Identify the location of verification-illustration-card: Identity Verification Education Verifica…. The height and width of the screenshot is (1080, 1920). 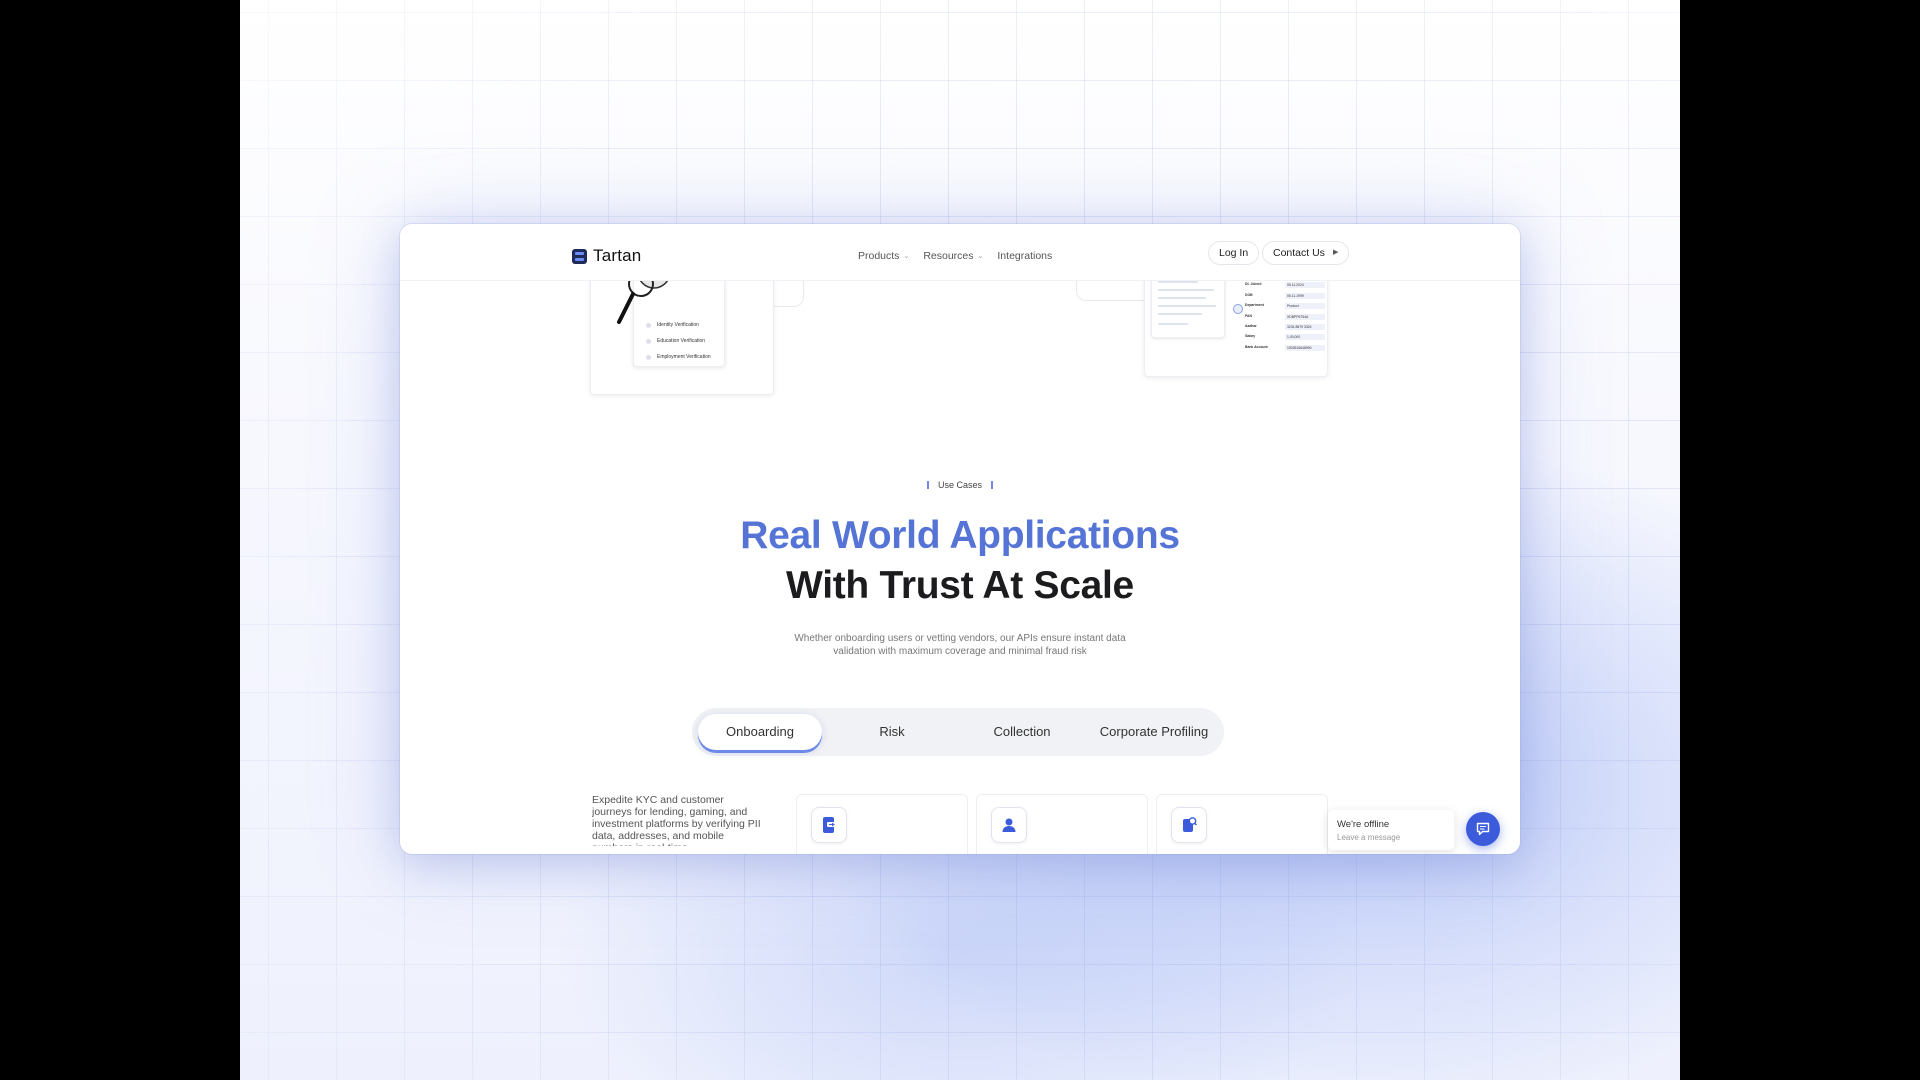
(682, 329).